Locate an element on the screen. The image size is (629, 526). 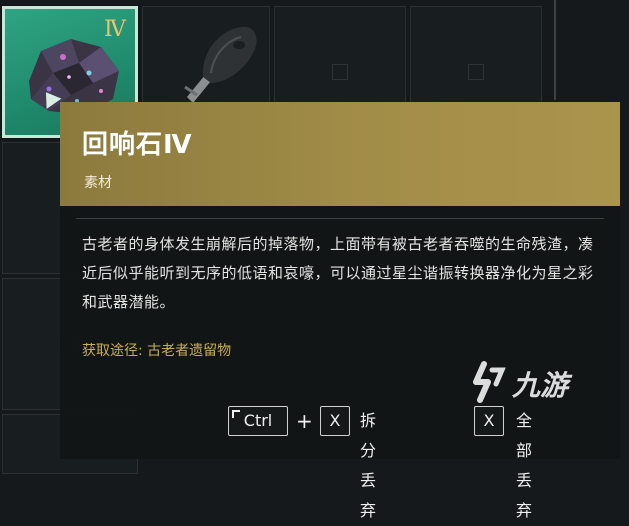
ctrl-key-hint: Ctrl is located at coordinates (258, 421).